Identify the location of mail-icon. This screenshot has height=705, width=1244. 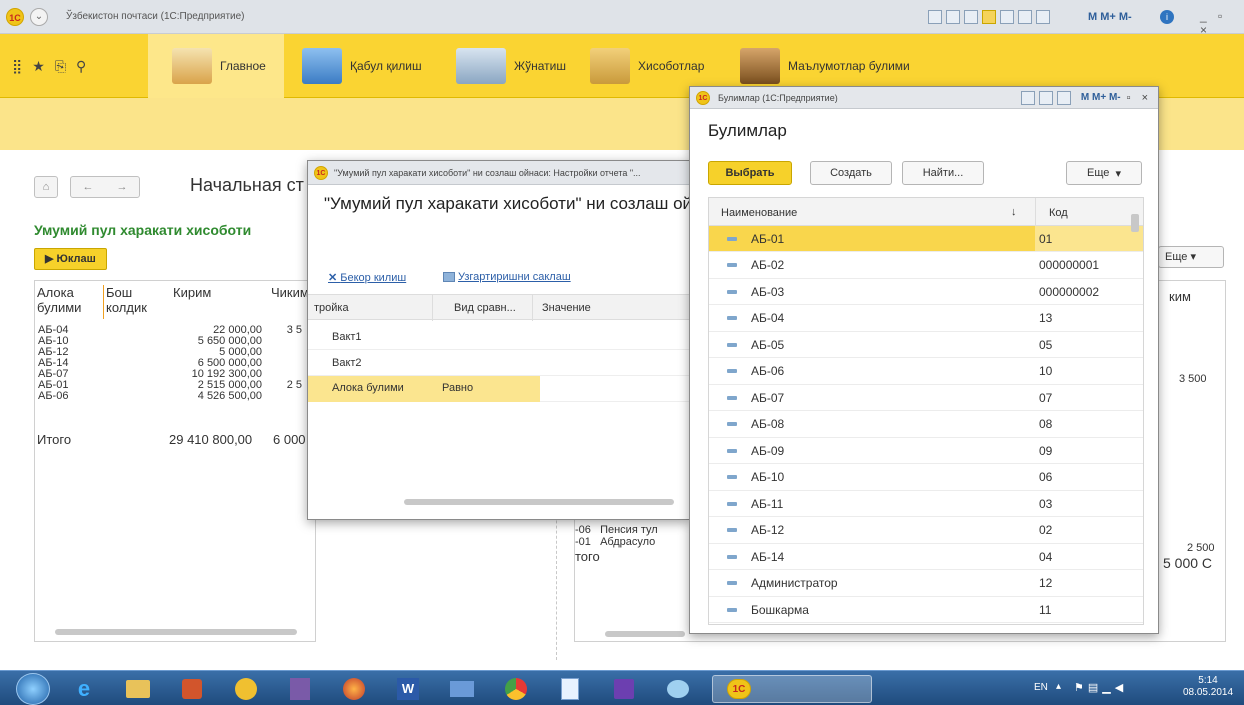
(462, 689).